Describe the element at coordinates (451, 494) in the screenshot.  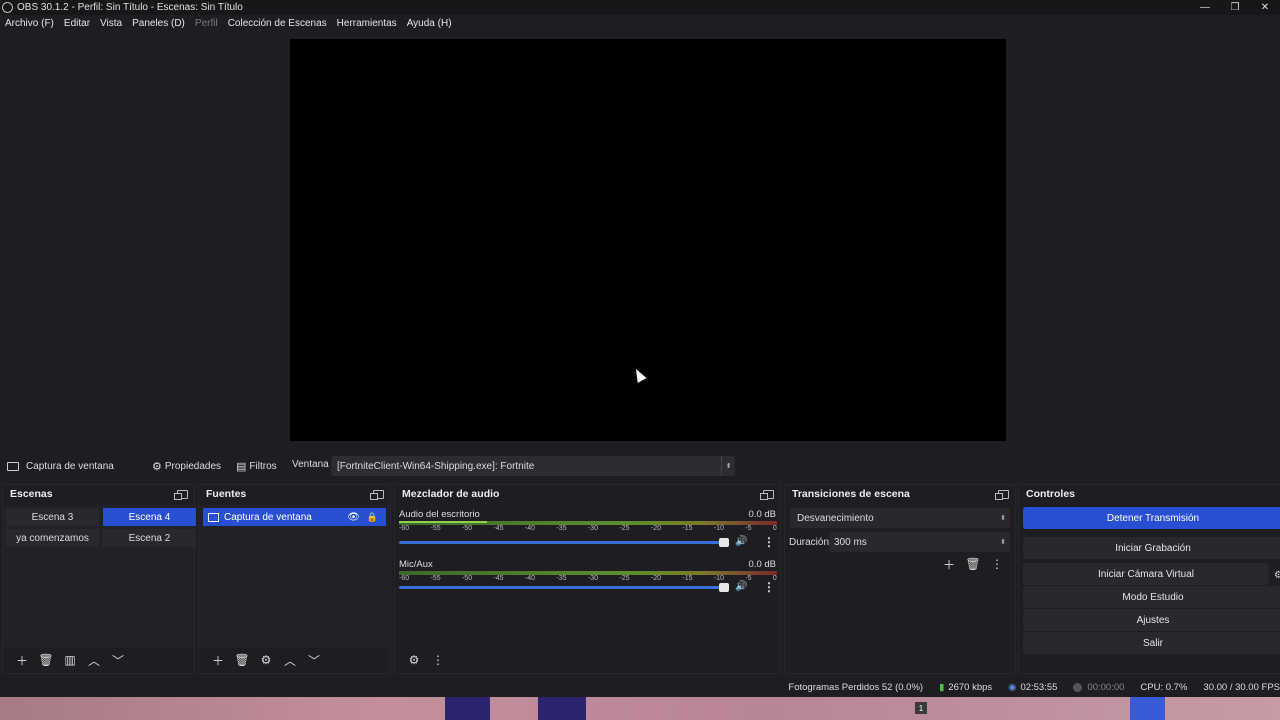
I see `mixer-title: Mezclador de audio` at that location.